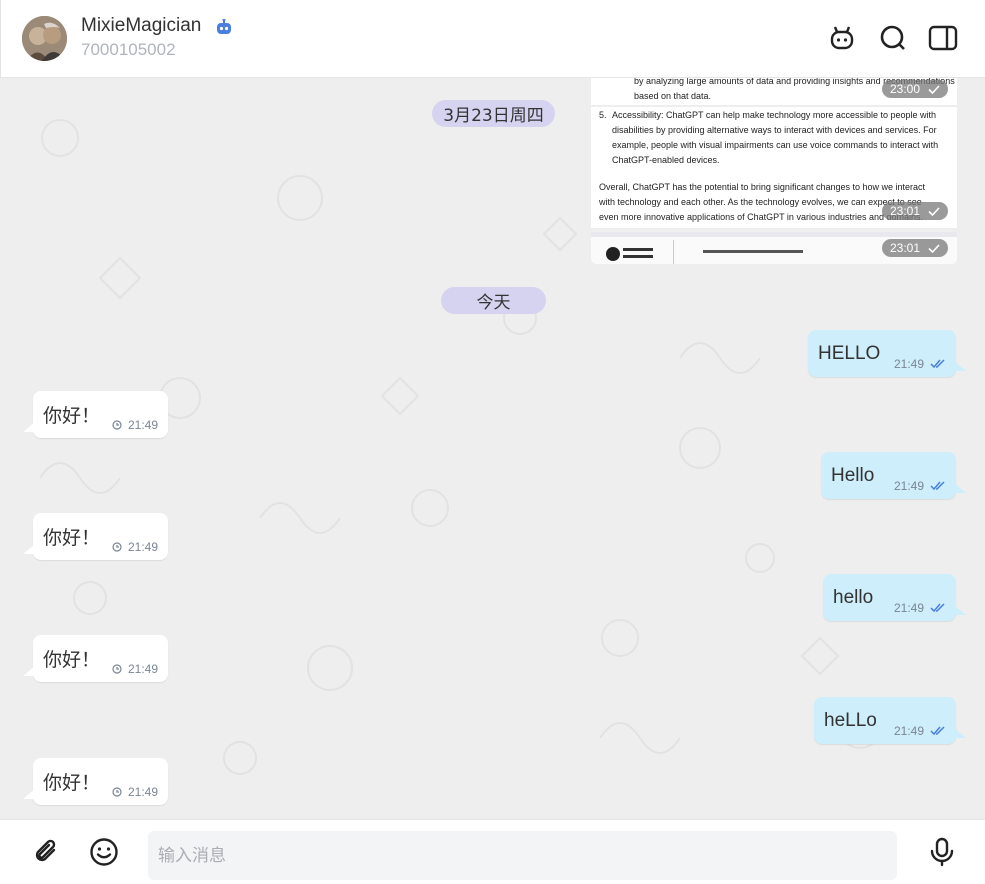 This screenshot has height=884, width=985. What do you see at coordinates (492, 39) in the screenshot?
I see `chat-header: MixieMagician 7000105002` at bounding box center [492, 39].